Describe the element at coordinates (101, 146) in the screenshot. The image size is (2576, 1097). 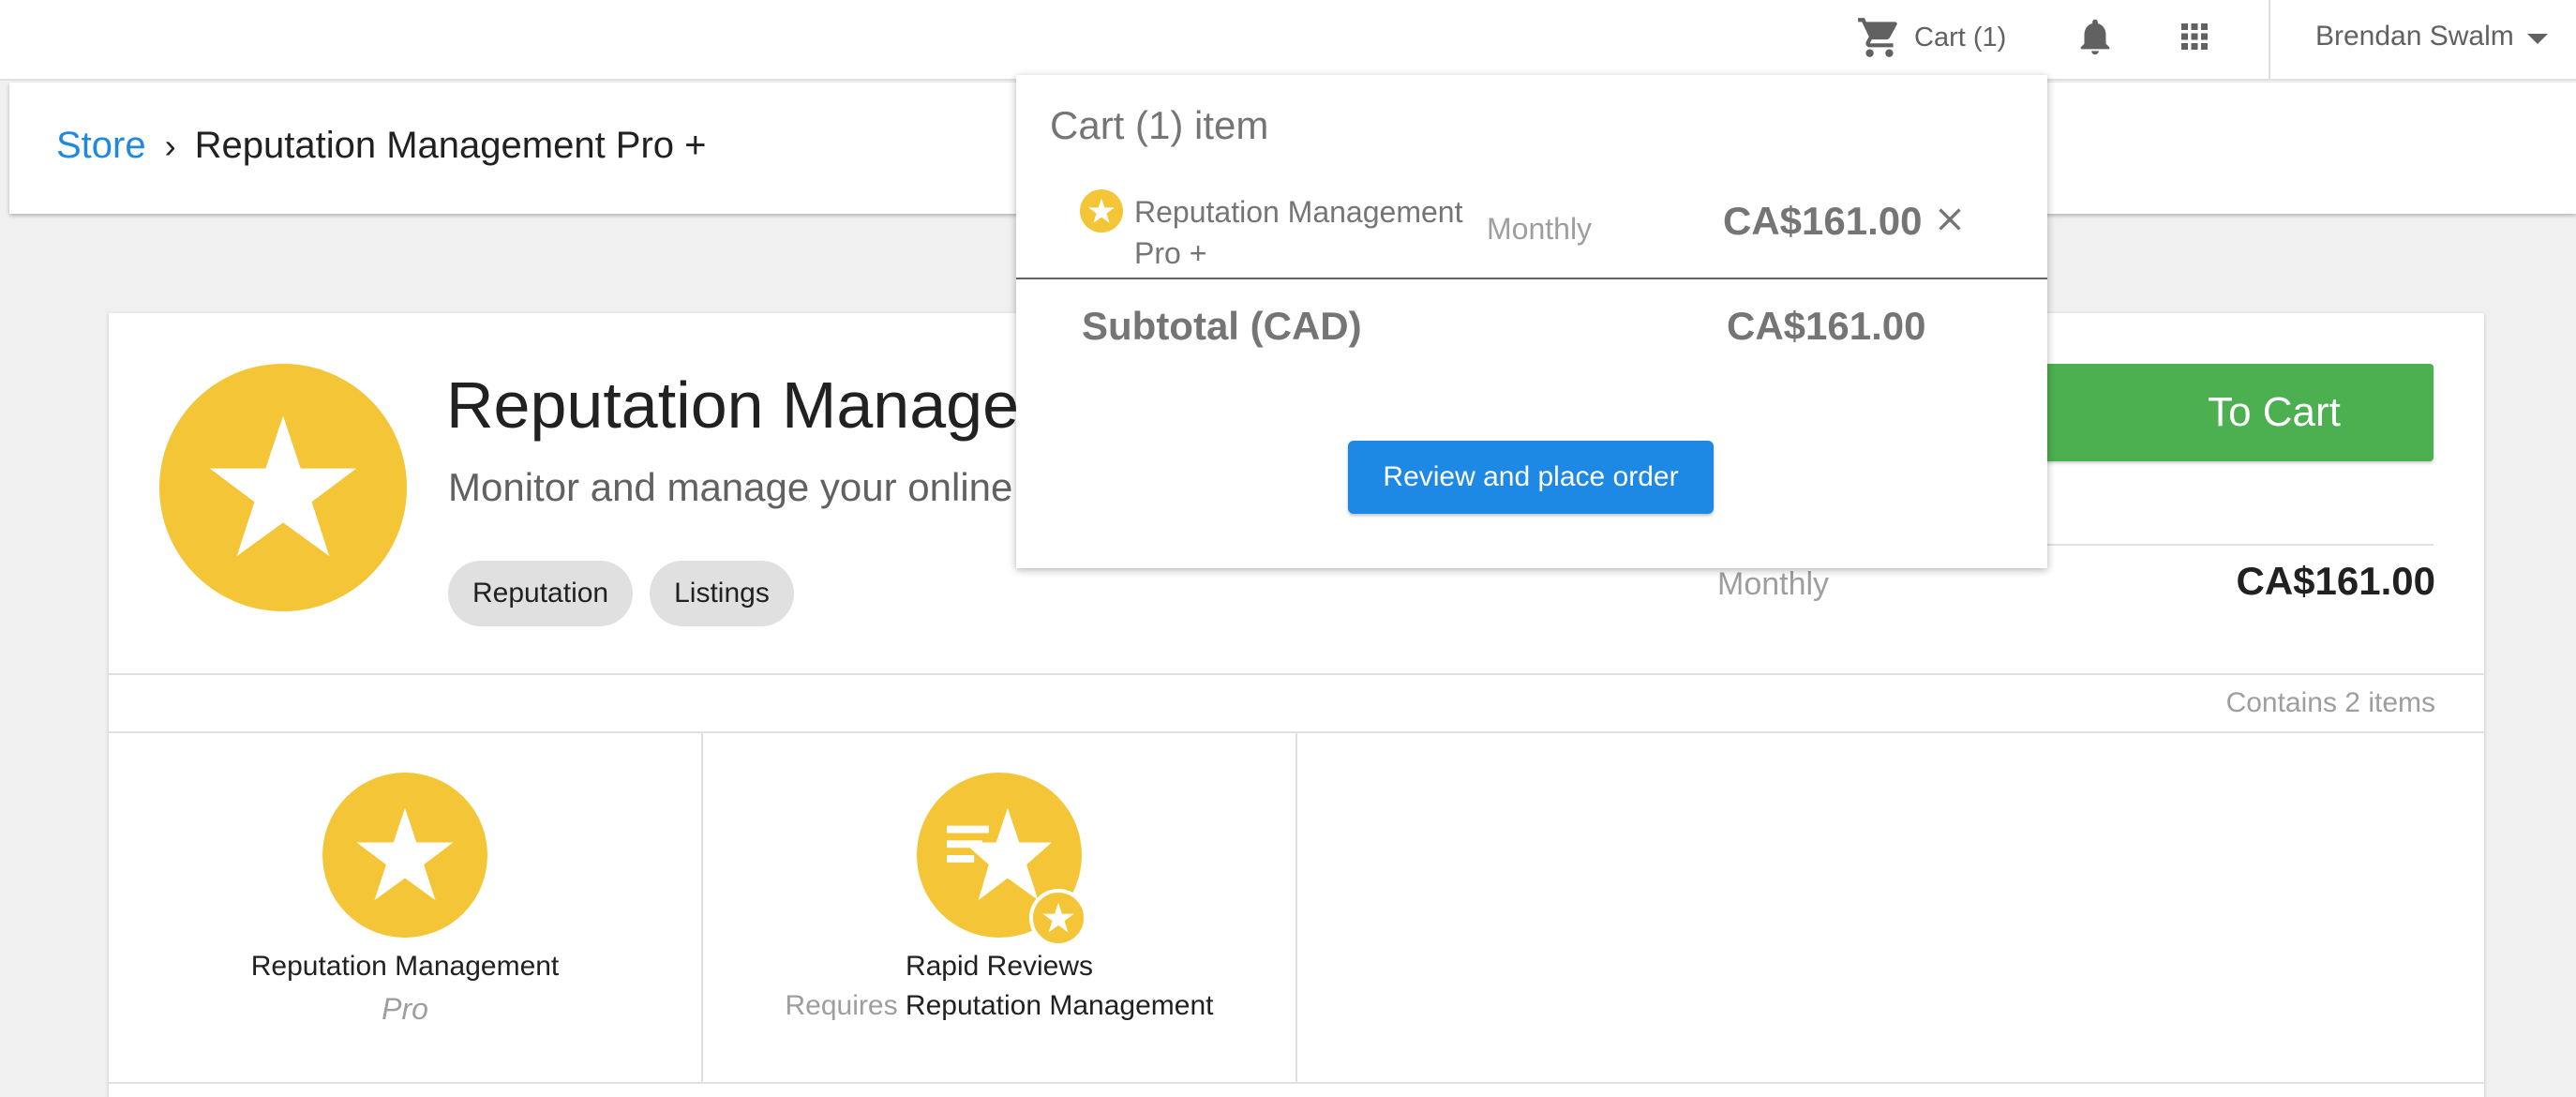
I see `breadcrumb-store-link: Store` at that location.